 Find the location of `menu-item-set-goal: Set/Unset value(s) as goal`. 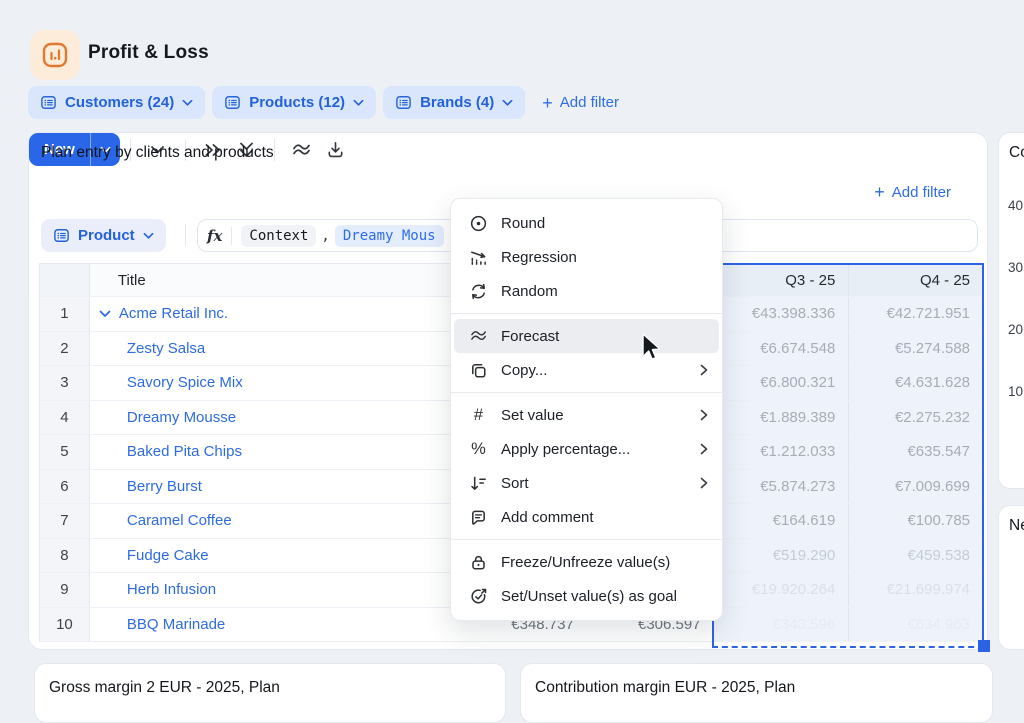

menu-item-set-goal: Set/Unset value(s) as goal is located at coordinates (586, 596).